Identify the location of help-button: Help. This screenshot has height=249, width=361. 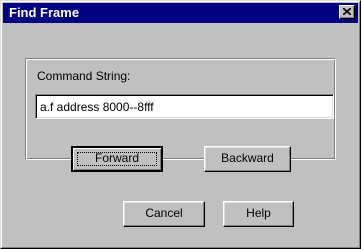
(258, 214).